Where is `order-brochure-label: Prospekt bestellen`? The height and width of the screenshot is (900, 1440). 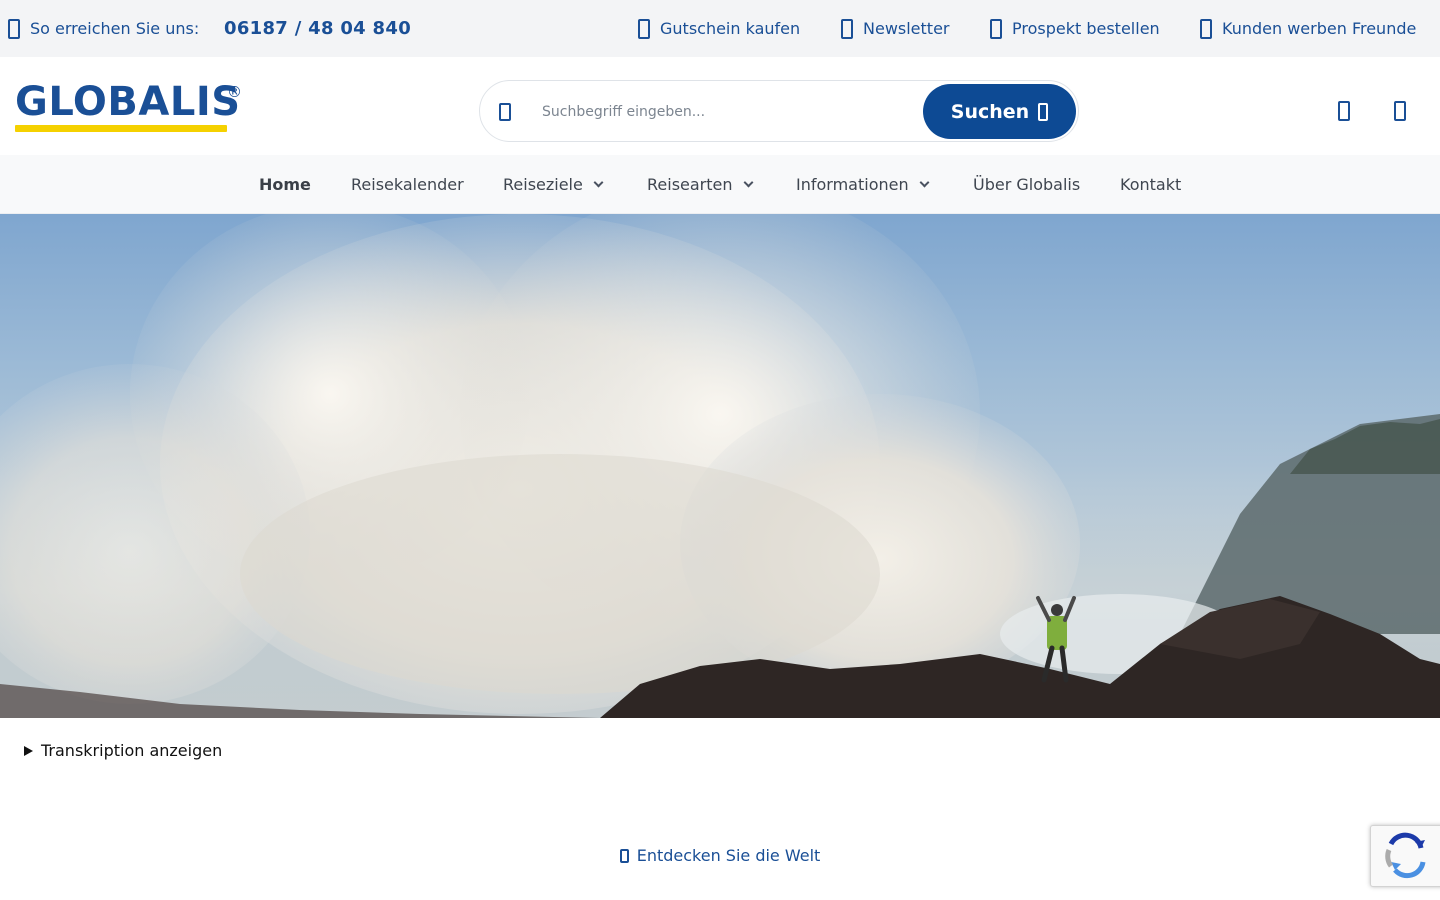 order-brochure-label: Prospekt bestellen is located at coordinates (1086, 28).